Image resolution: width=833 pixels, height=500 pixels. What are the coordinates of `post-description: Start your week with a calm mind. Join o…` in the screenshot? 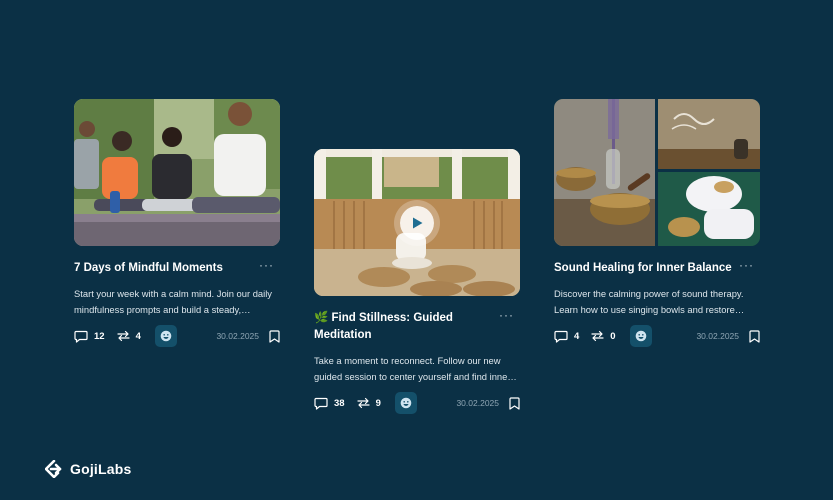 It's located at (173, 301).